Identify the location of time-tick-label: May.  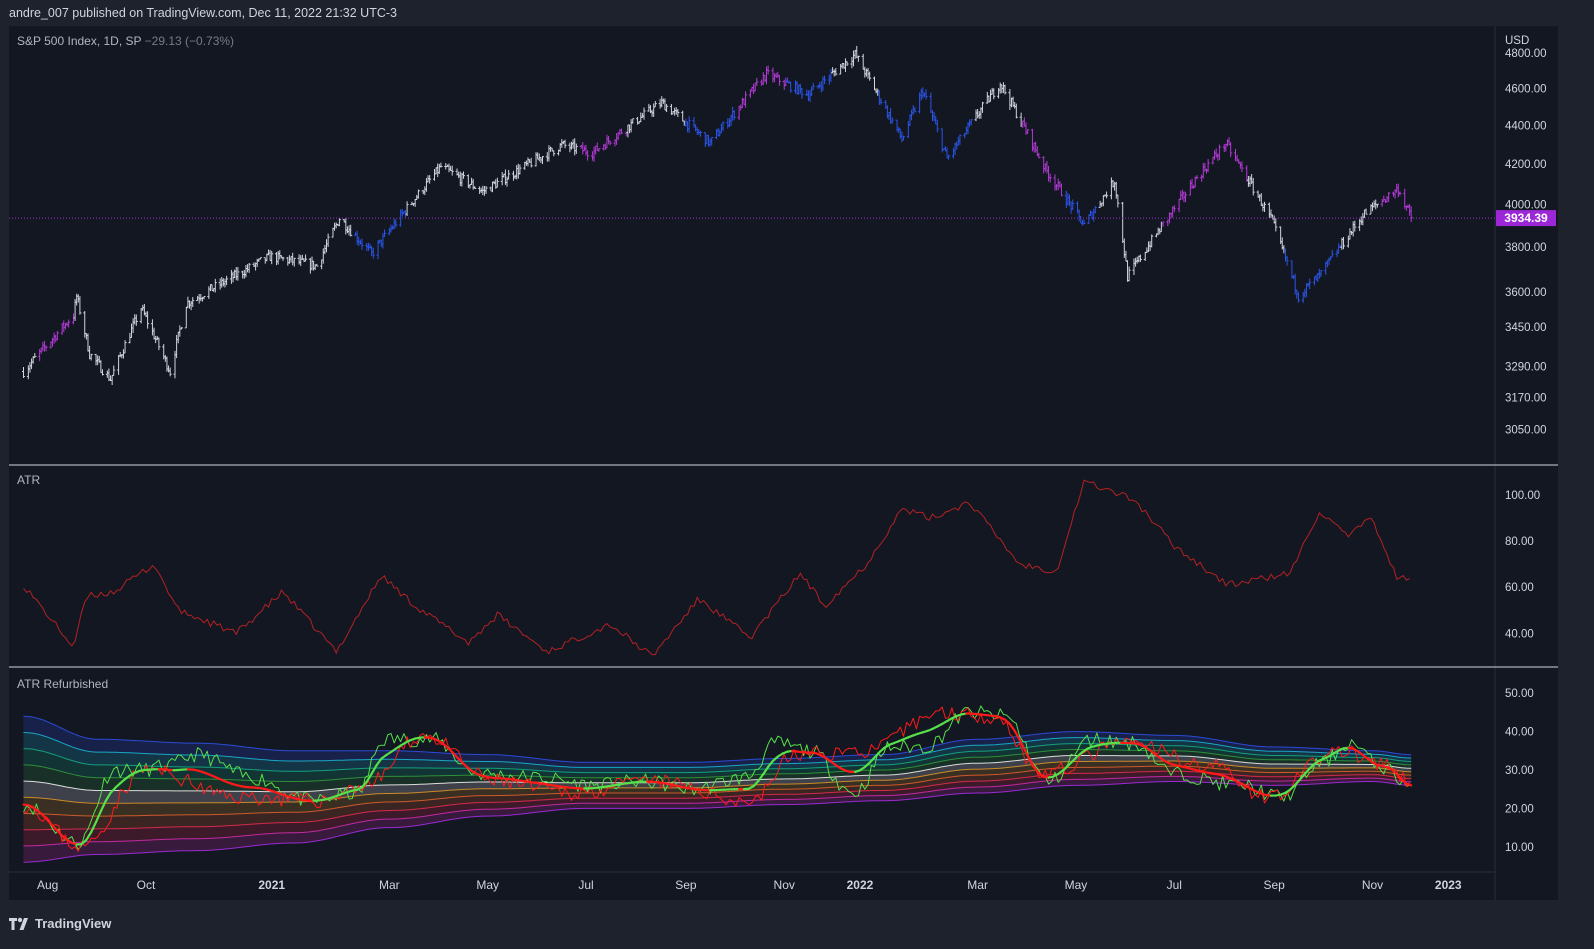
(487, 885).